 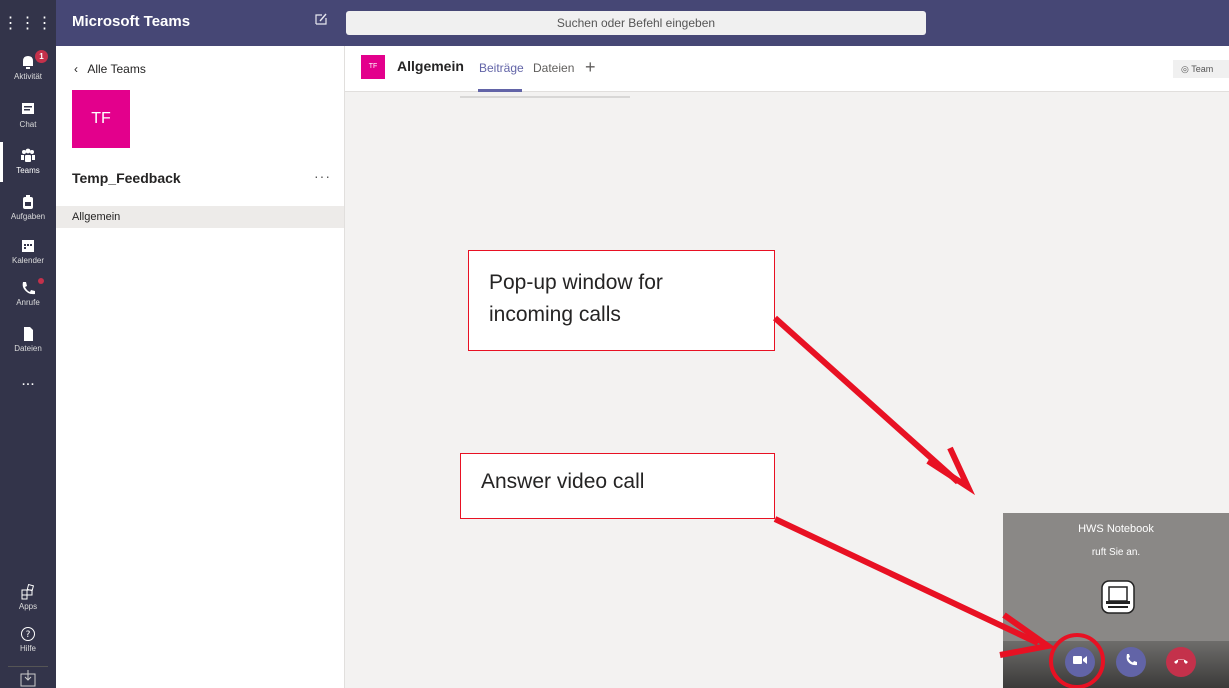 What do you see at coordinates (41, 281) in the screenshot?
I see `status-dot` at bounding box center [41, 281].